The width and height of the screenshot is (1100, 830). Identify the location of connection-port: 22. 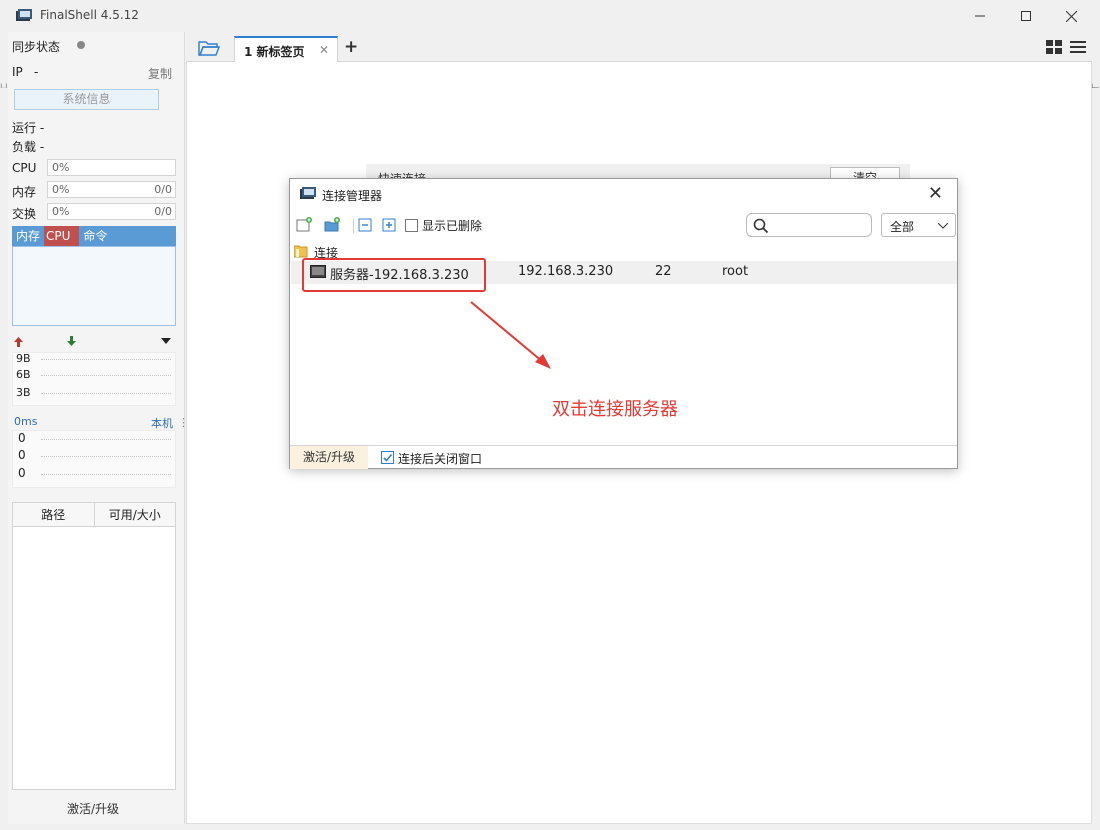
(663, 271).